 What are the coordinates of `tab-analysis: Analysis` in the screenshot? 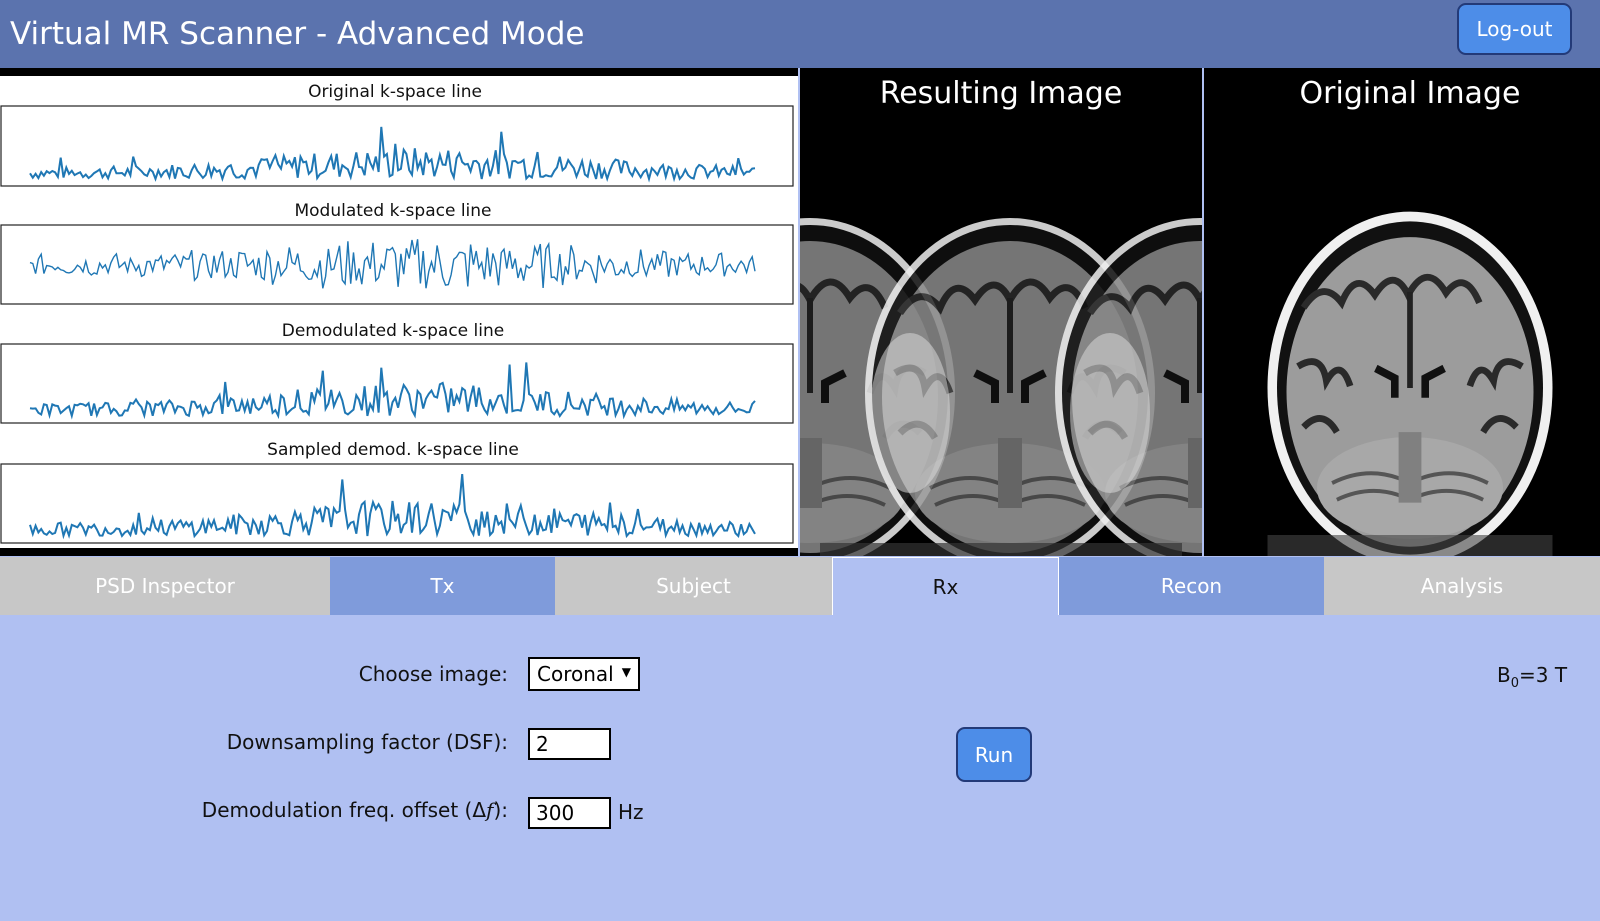 It's located at (1462, 586).